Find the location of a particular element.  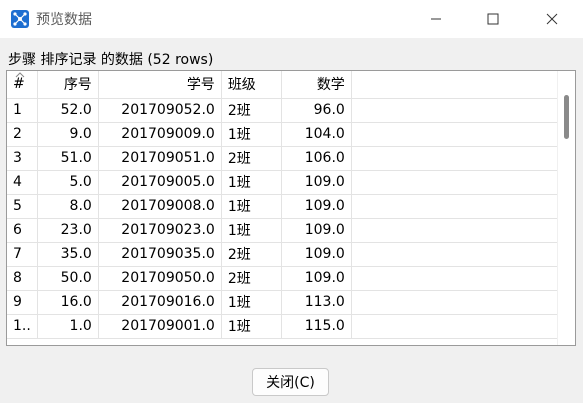

cell-student-id: 201709001.0 is located at coordinates (160, 326).